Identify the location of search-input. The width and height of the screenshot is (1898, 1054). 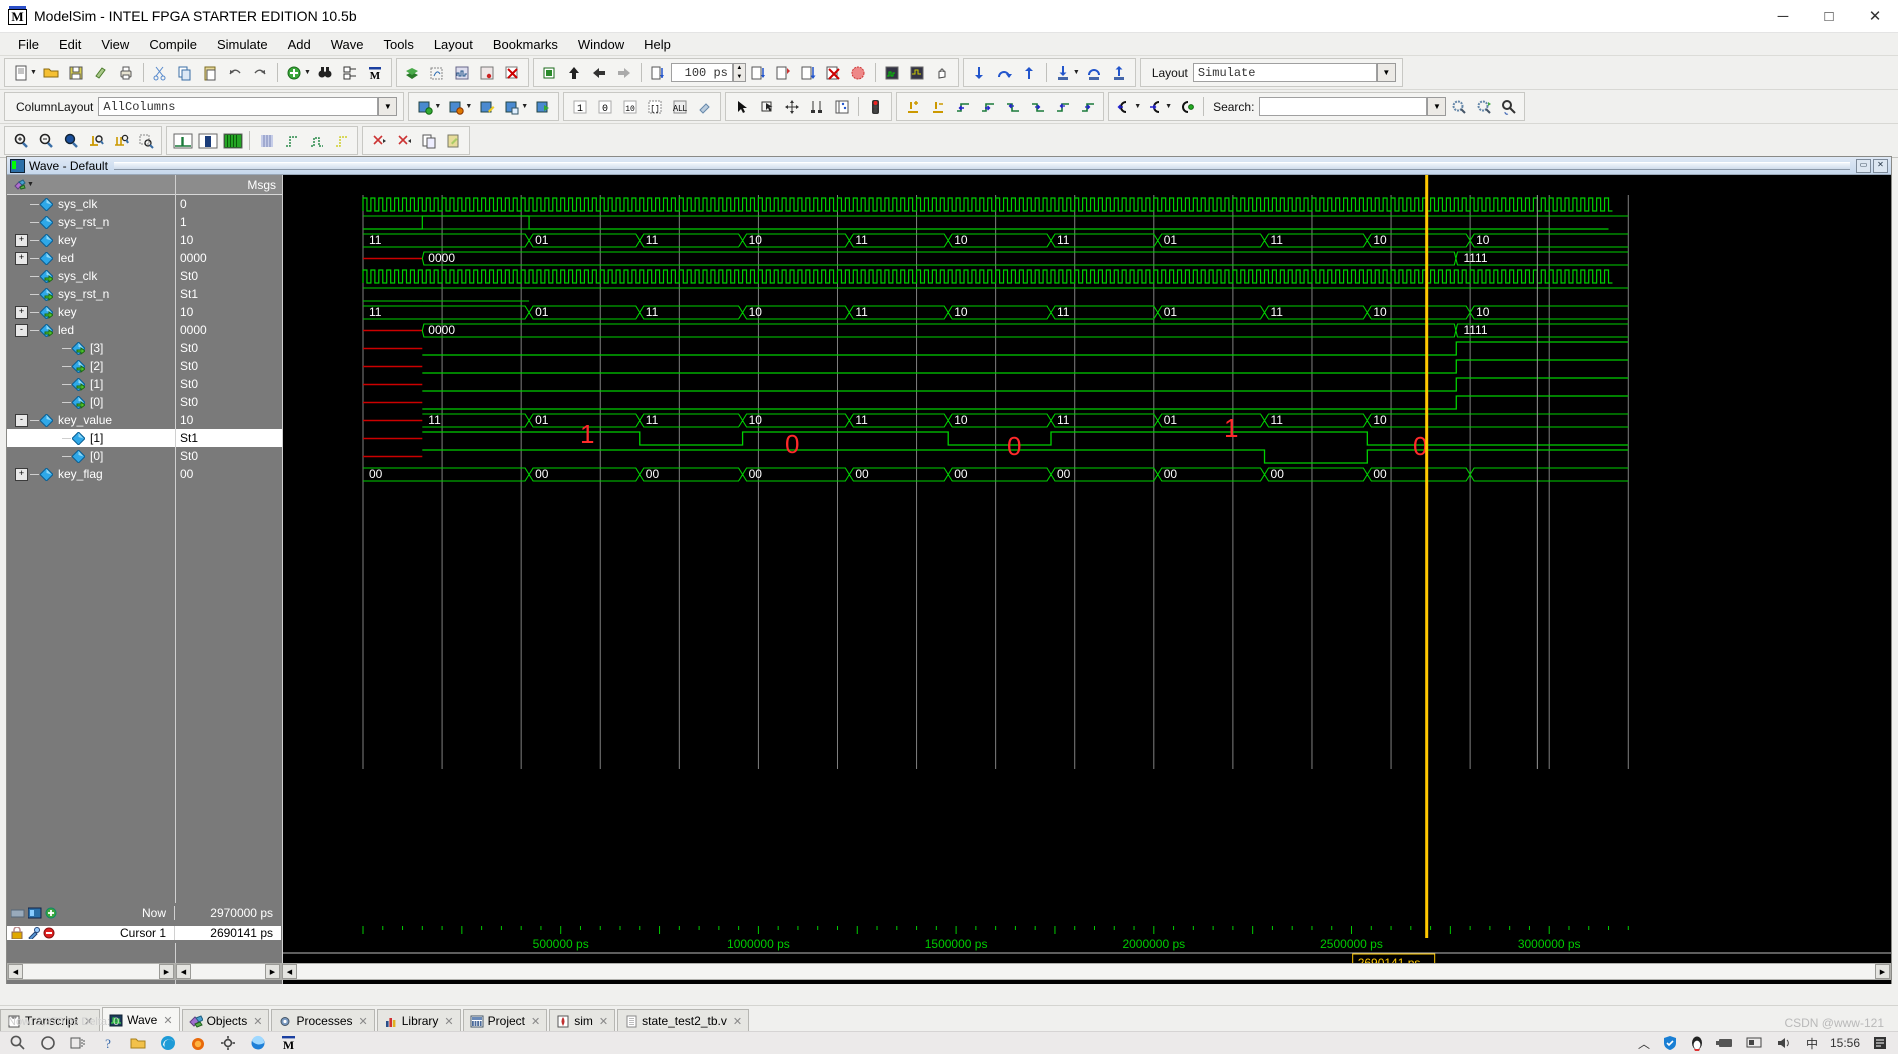
(1343, 106).